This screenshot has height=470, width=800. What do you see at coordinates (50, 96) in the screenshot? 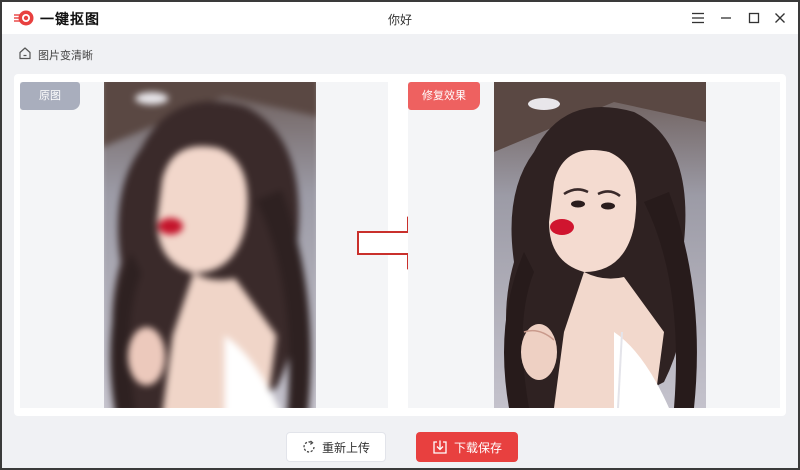
I see `original-tag: 原图` at bounding box center [50, 96].